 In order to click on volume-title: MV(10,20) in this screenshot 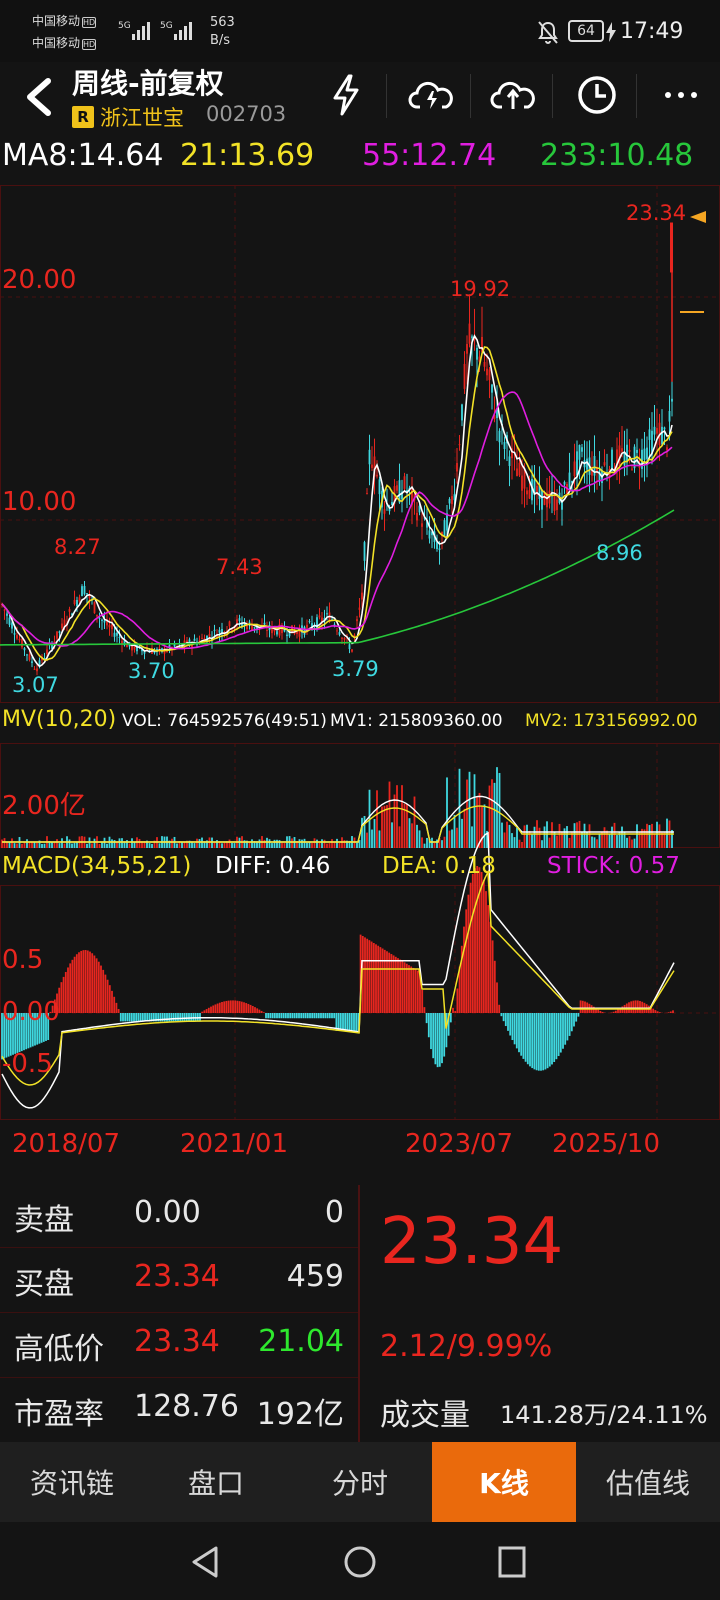, I will do `click(59, 719)`.